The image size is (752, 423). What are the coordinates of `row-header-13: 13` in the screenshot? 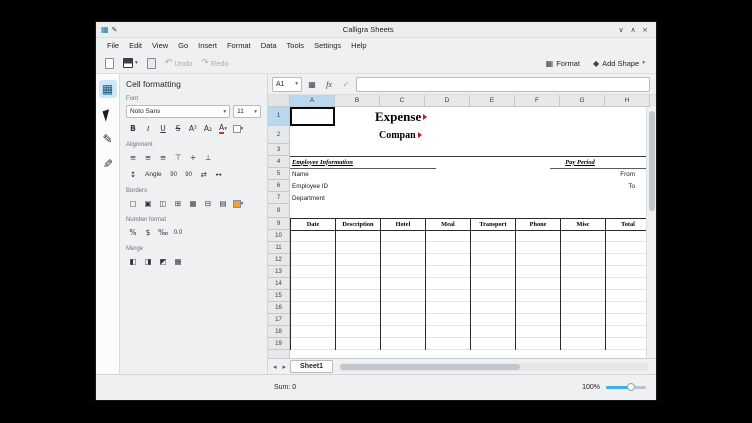 It's located at (278, 272).